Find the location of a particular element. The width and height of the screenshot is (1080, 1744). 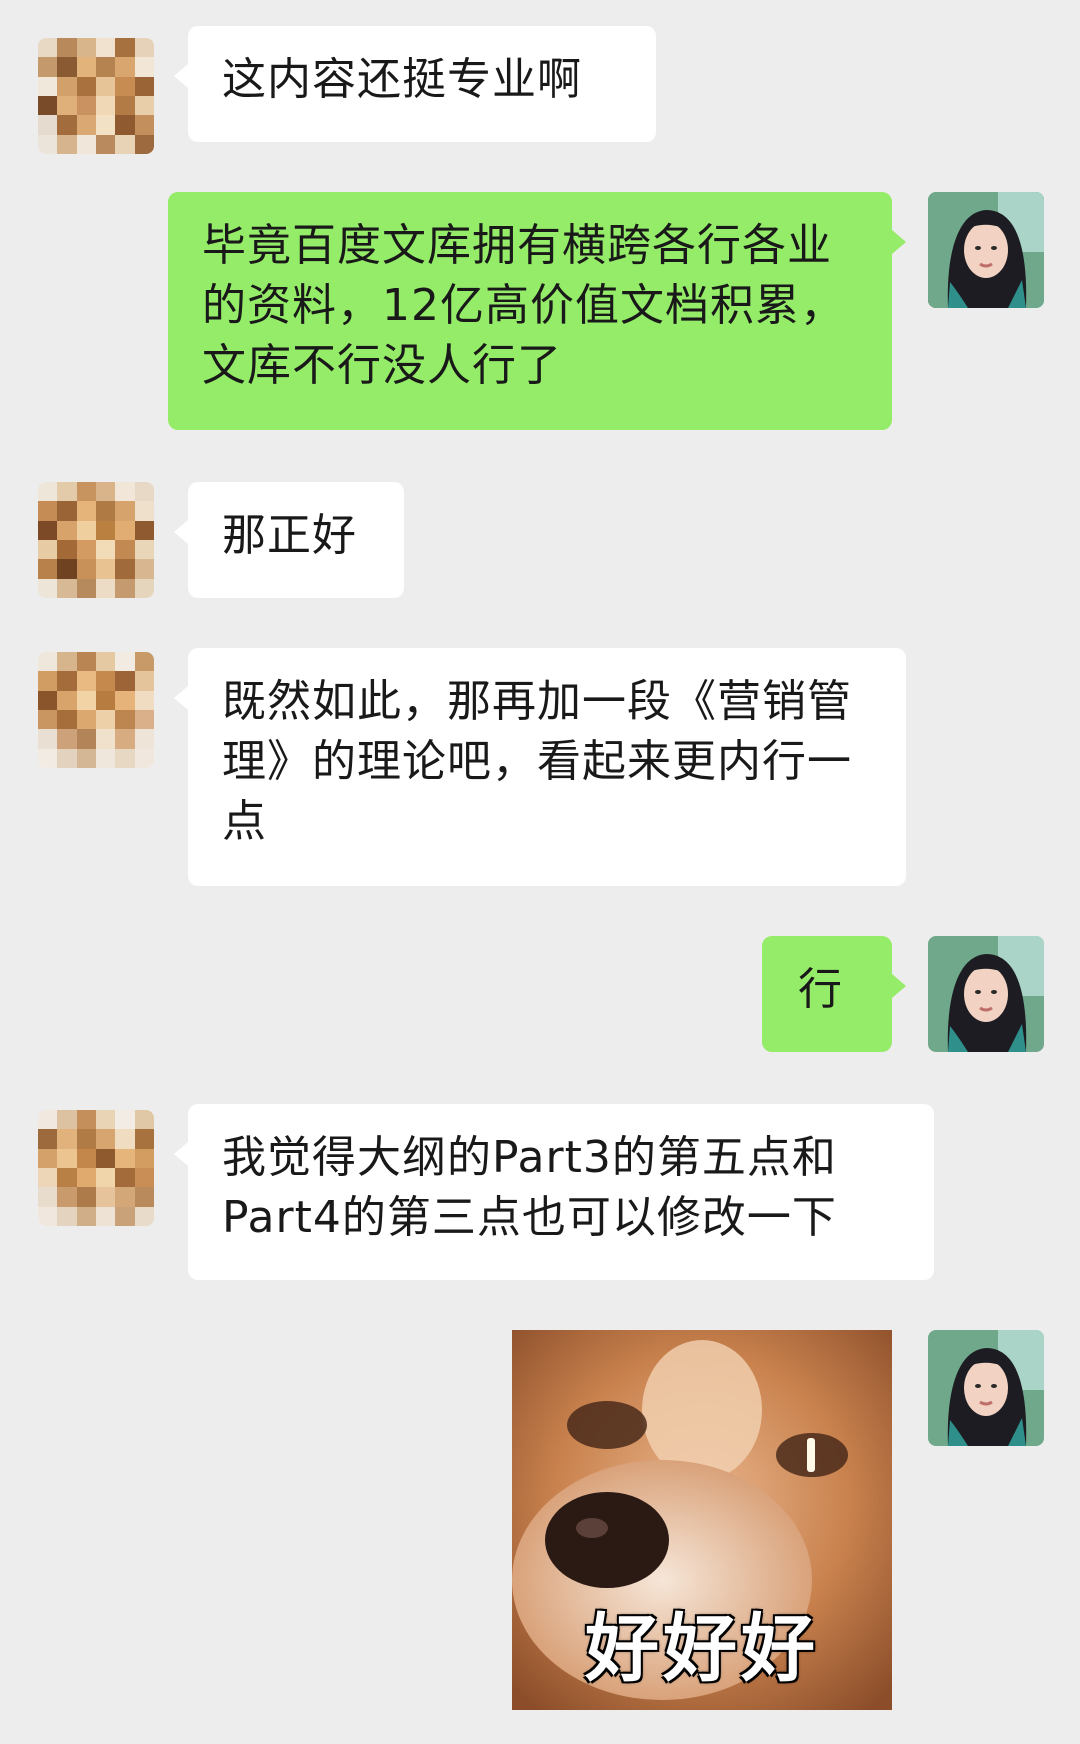

message-bubble-incoming: 这内容还挺专业啊 is located at coordinates (415, 84).